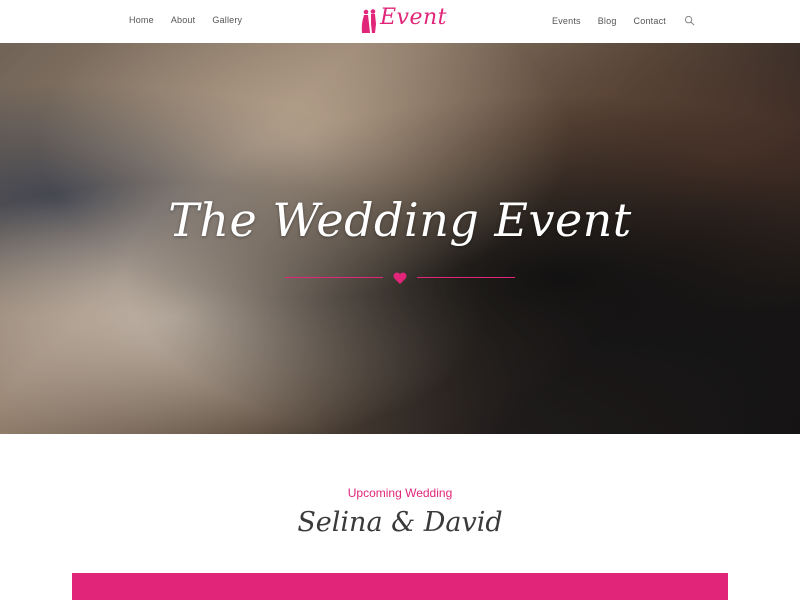  What do you see at coordinates (466, 277) in the screenshot?
I see `divider-line-right` at bounding box center [466, 277].